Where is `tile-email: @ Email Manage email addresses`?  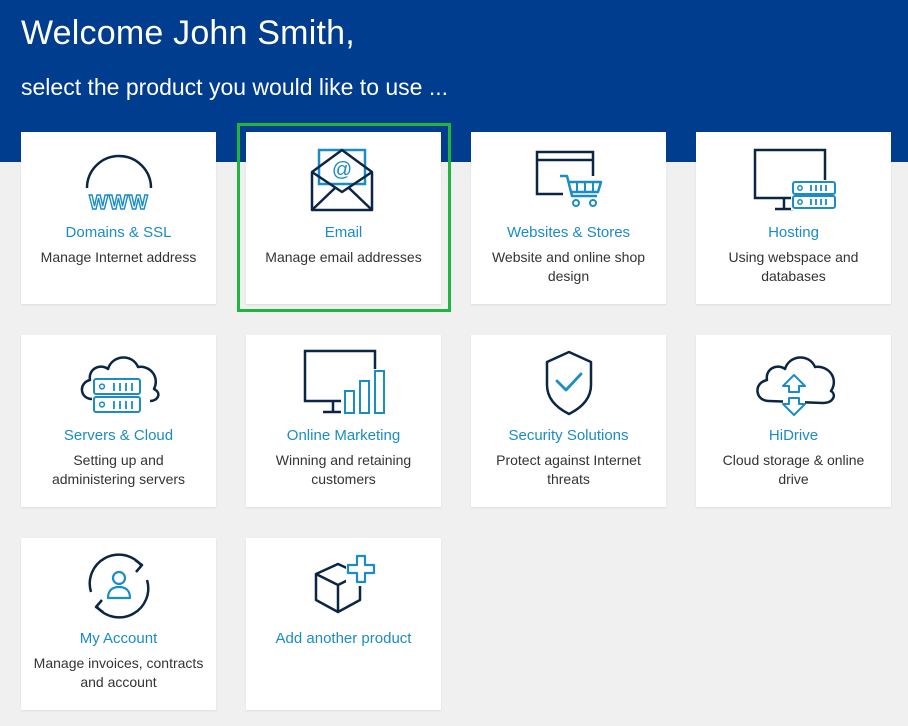 tile-email: @ Email Manage email addresses is located at coordinates (343, 218).